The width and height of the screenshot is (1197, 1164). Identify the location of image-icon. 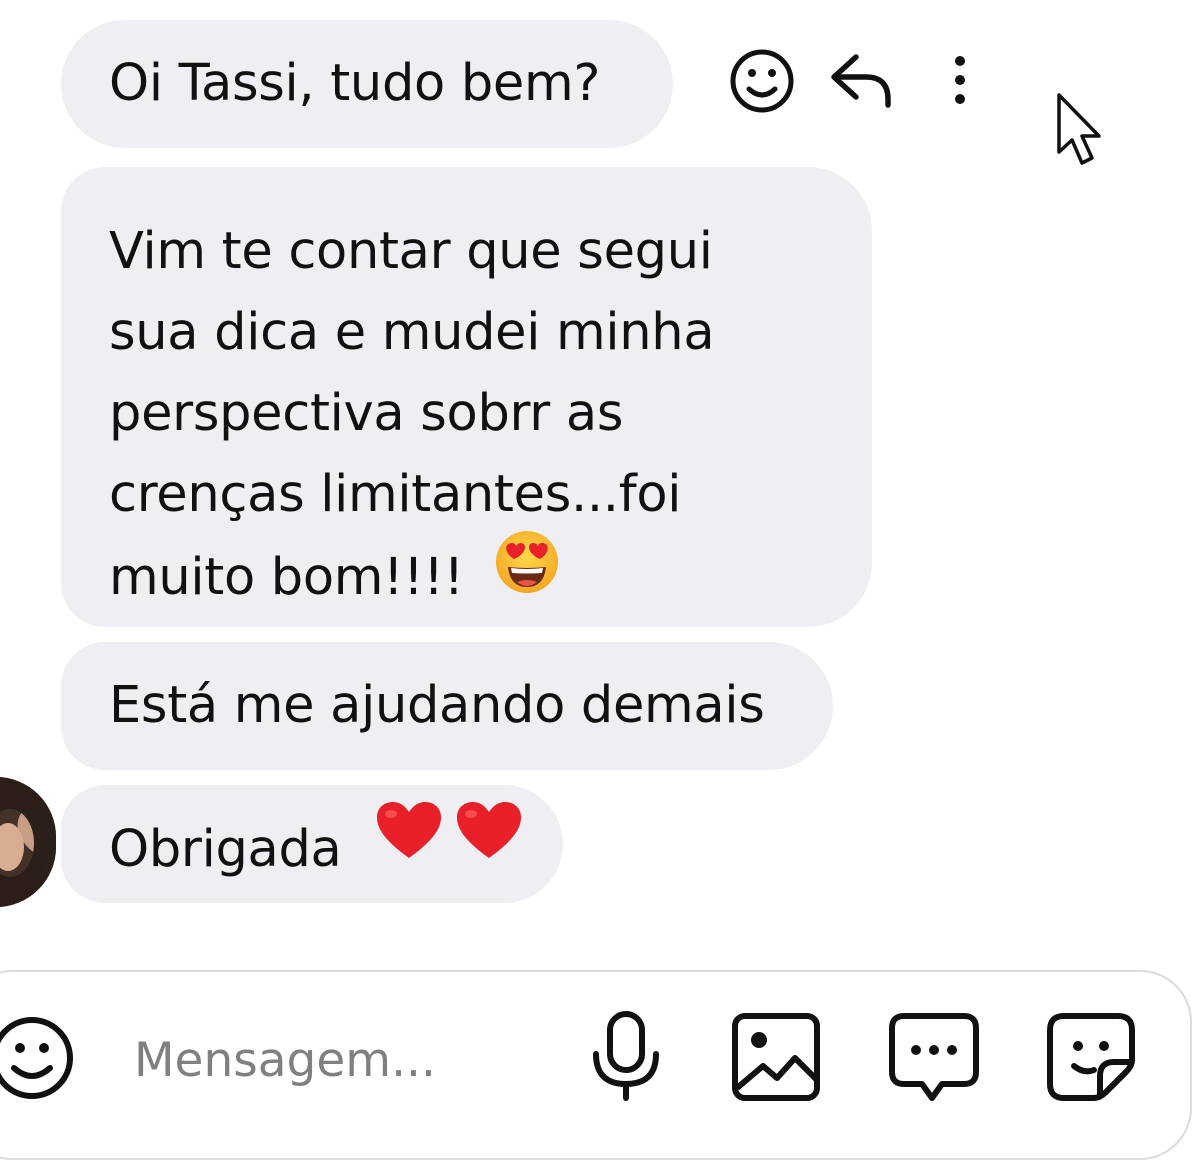
(776, 1058).